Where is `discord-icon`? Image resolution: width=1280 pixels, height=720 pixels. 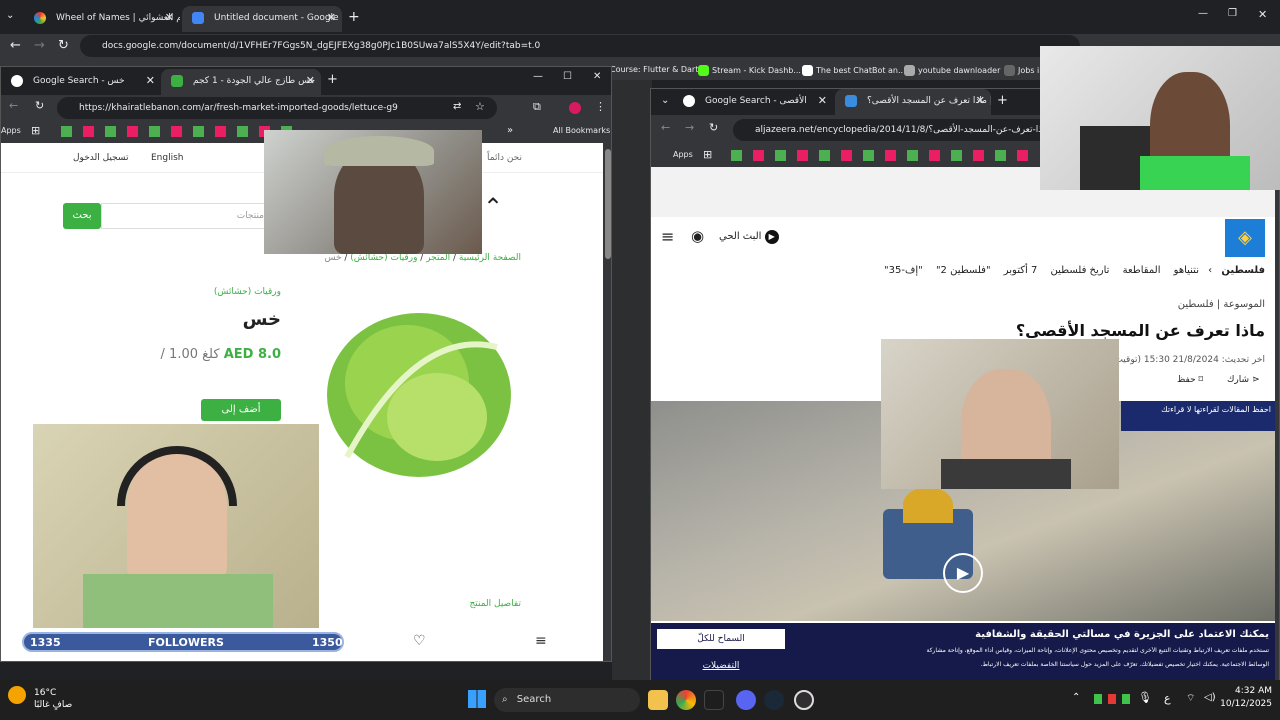
discord-icon is located at coordinates (746, 700).